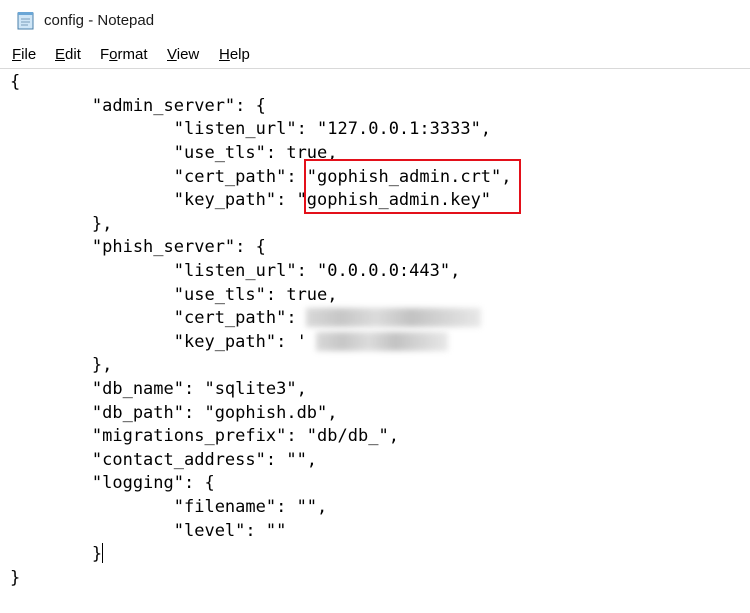 The width and height of the screenshot is (750, 613). I want to click on text-line: {, so click(15, 82).